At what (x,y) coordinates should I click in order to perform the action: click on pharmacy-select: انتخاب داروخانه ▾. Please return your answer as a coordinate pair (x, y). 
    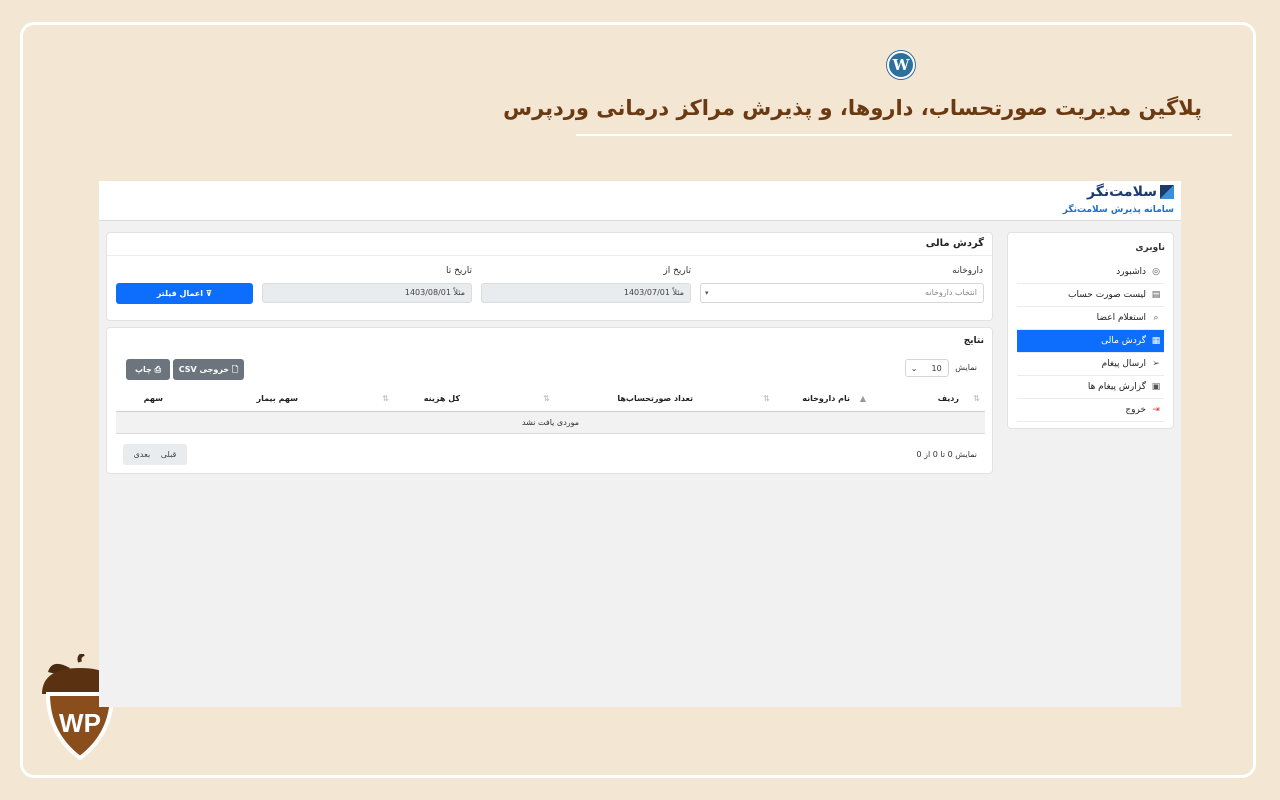
    Looking at the image, I should click on (842, 293).